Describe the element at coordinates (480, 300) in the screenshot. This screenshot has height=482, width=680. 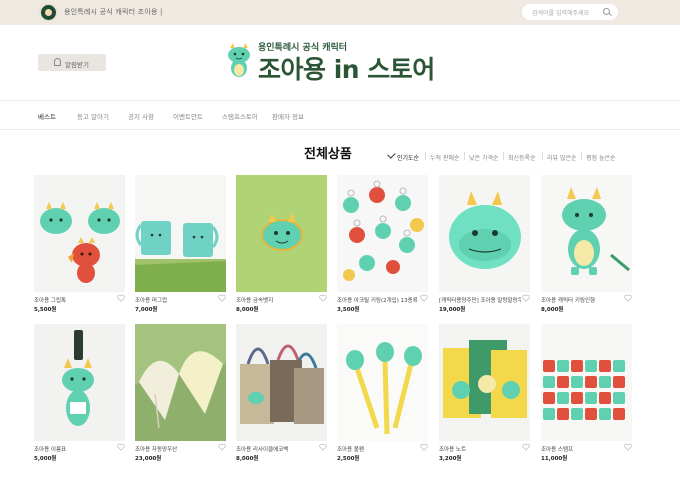
I see `product-name: [캐릭터용양주민] 조아용 말랑말랑쿠션` at that location.